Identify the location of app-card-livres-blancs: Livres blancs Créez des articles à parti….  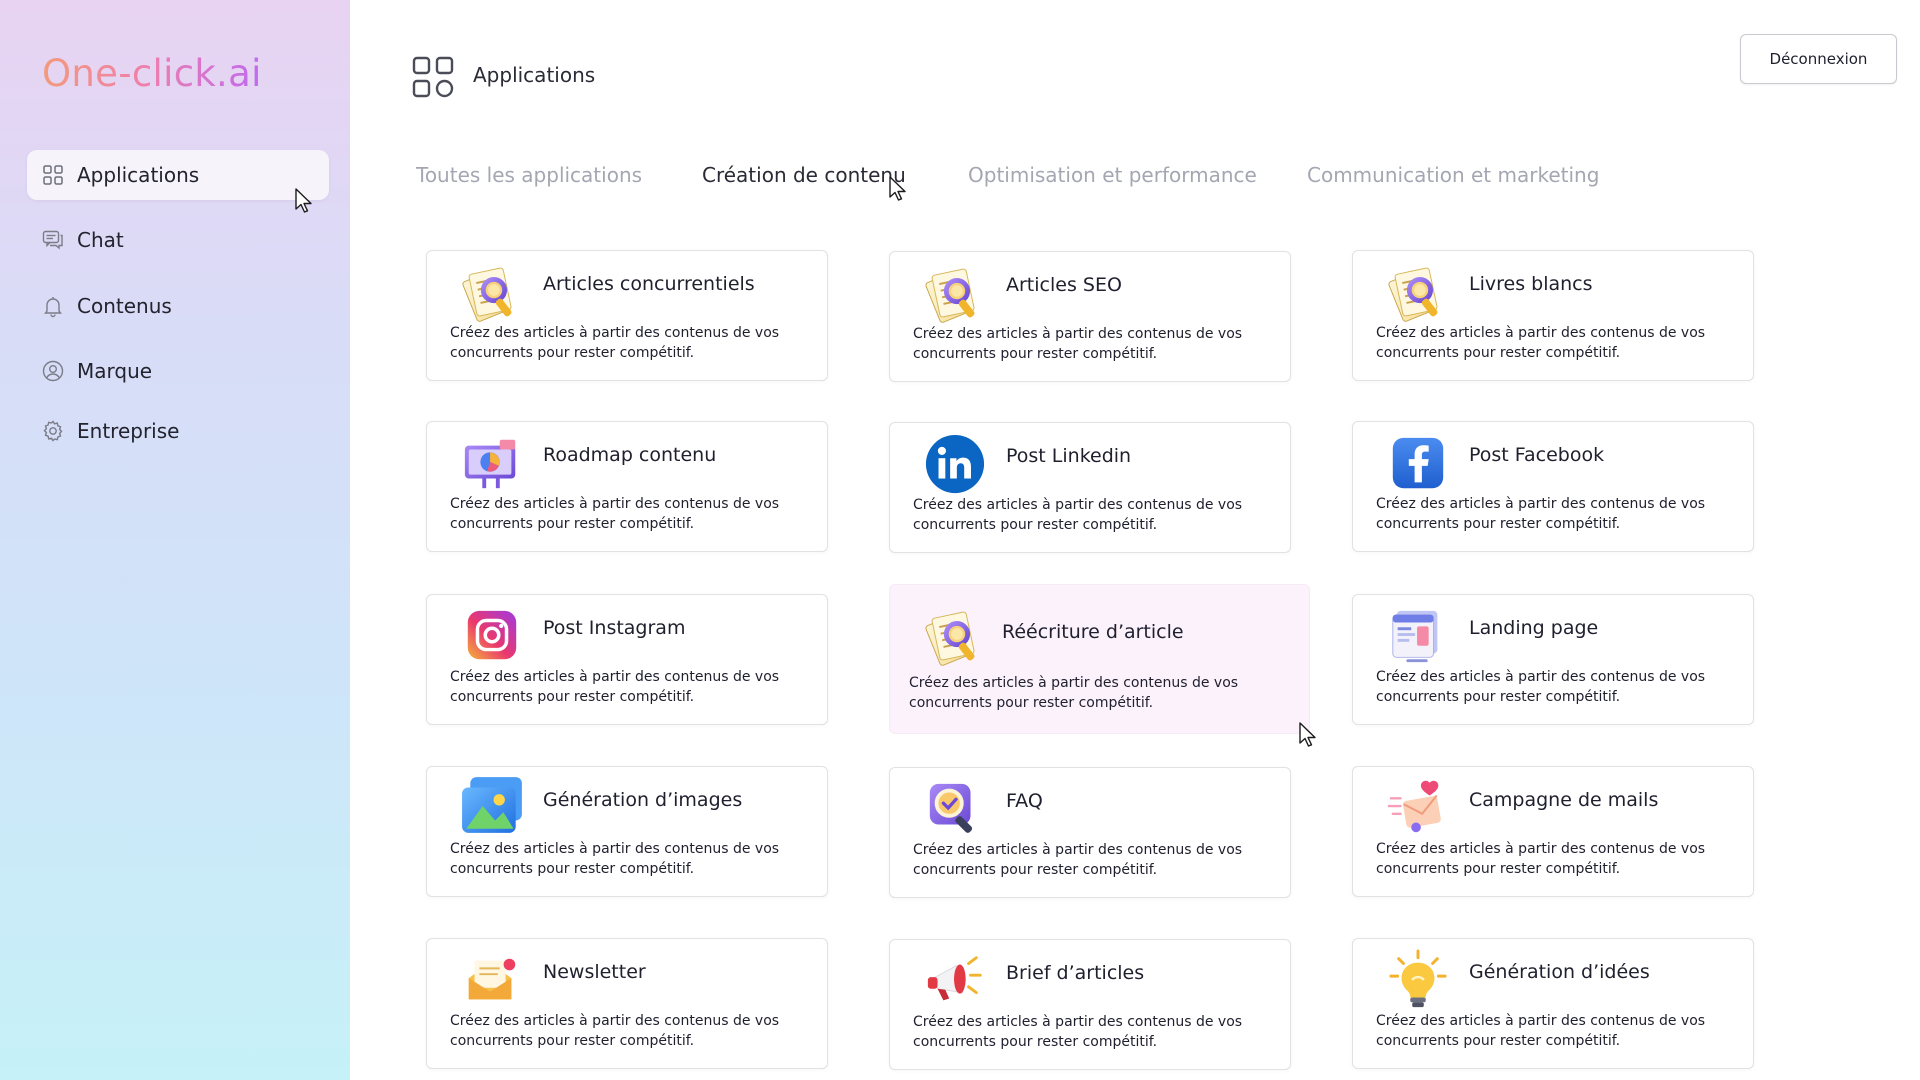
(1553, 315).